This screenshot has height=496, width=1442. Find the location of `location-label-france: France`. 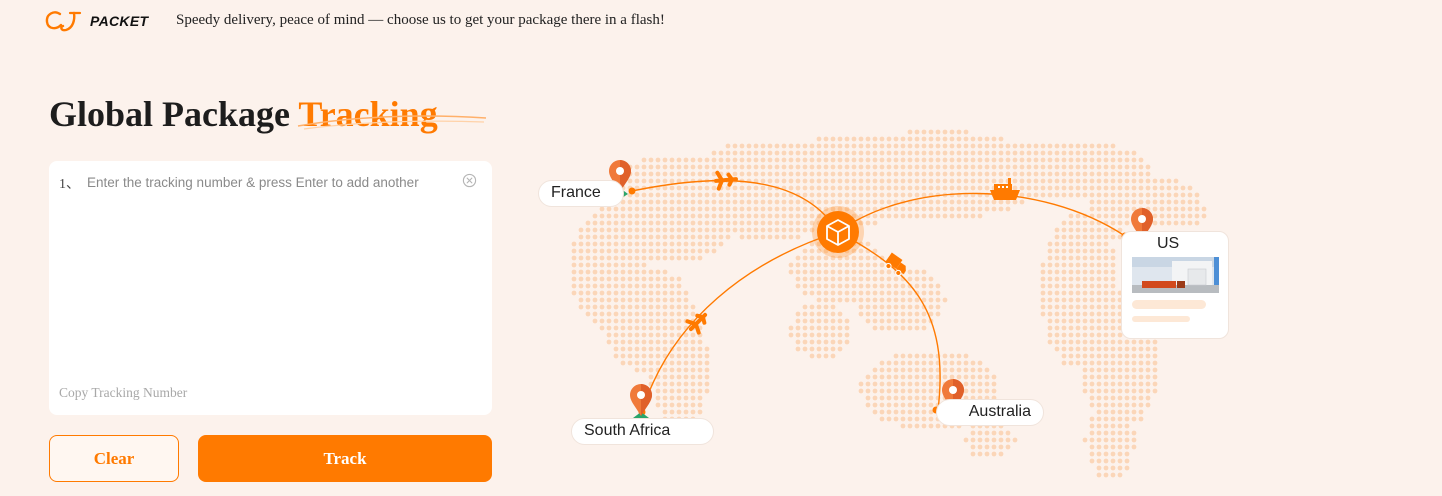

location-label-france: France is located at coordinates (581, 193).